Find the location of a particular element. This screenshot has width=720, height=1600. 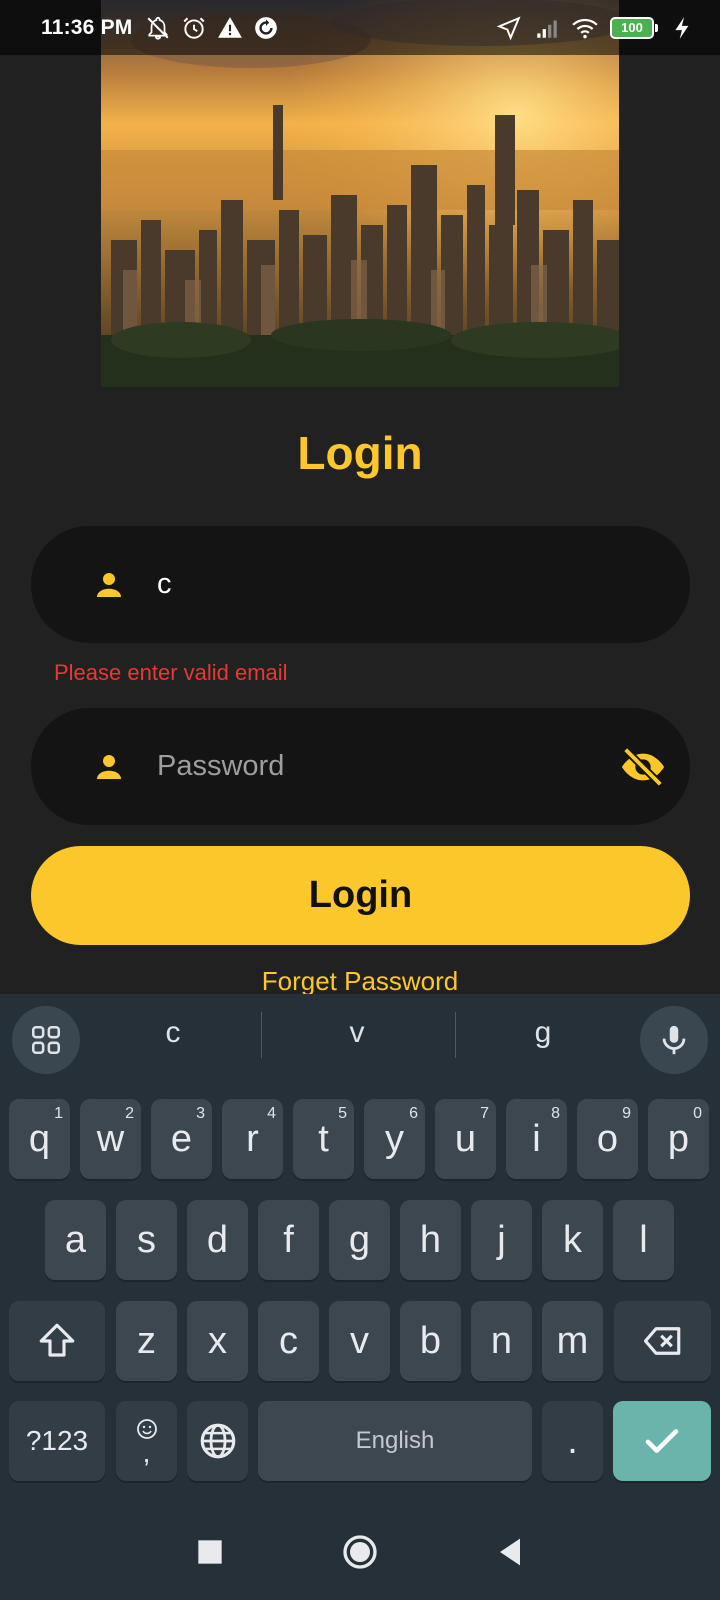

microphone-icon is located at coordinates (674, 1040).